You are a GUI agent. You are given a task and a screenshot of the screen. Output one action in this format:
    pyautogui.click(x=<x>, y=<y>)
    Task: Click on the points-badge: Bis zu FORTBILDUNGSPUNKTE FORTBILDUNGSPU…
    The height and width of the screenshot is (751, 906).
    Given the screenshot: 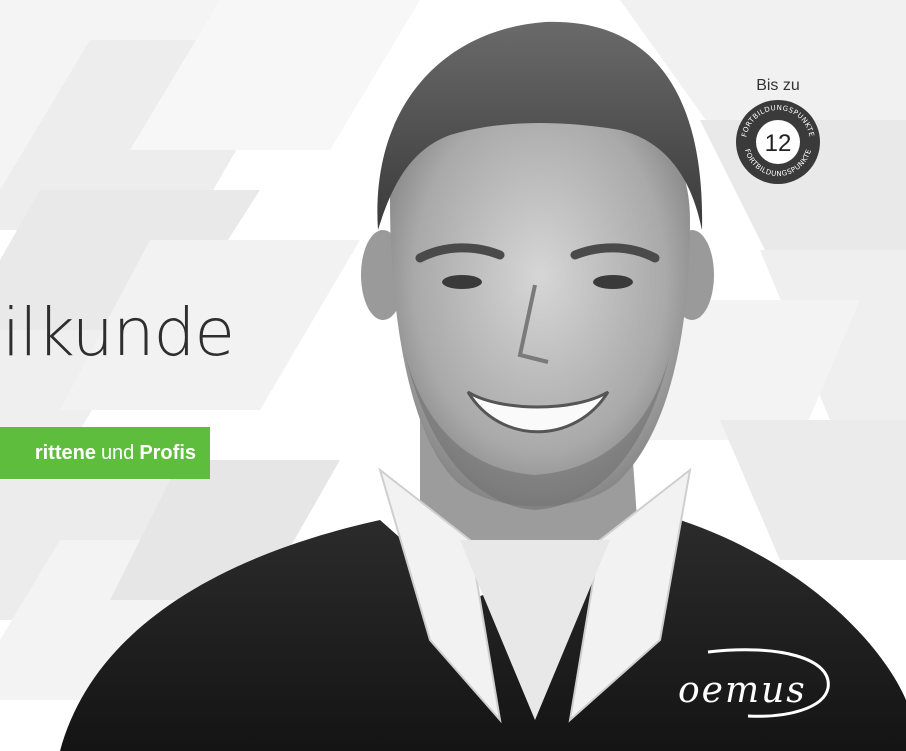 What is the action you would take?
    pyautogui.click(x=778, y=137)
    